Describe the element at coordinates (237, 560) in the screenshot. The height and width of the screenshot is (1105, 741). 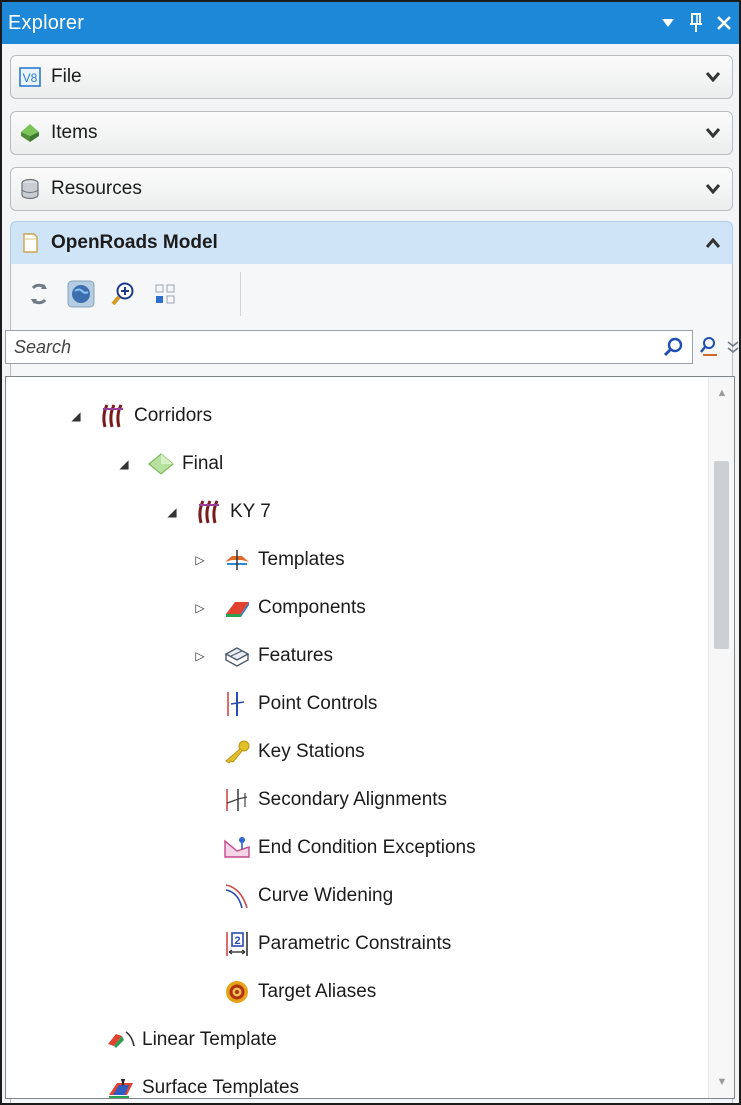
I see `template-icon` at that location.